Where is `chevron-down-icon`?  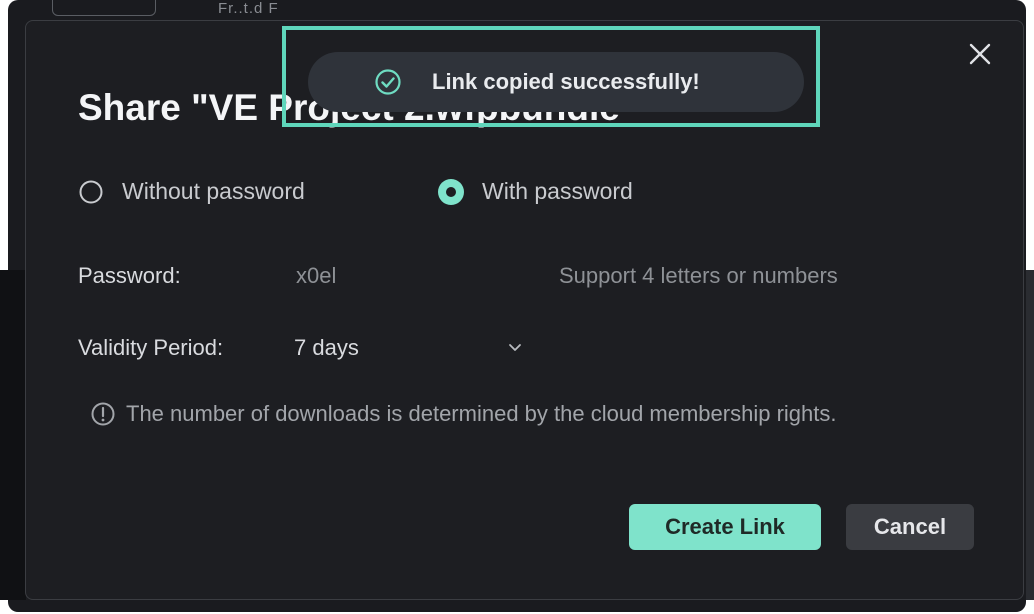
chevron-down-icon is located at coordinates (515, 347).